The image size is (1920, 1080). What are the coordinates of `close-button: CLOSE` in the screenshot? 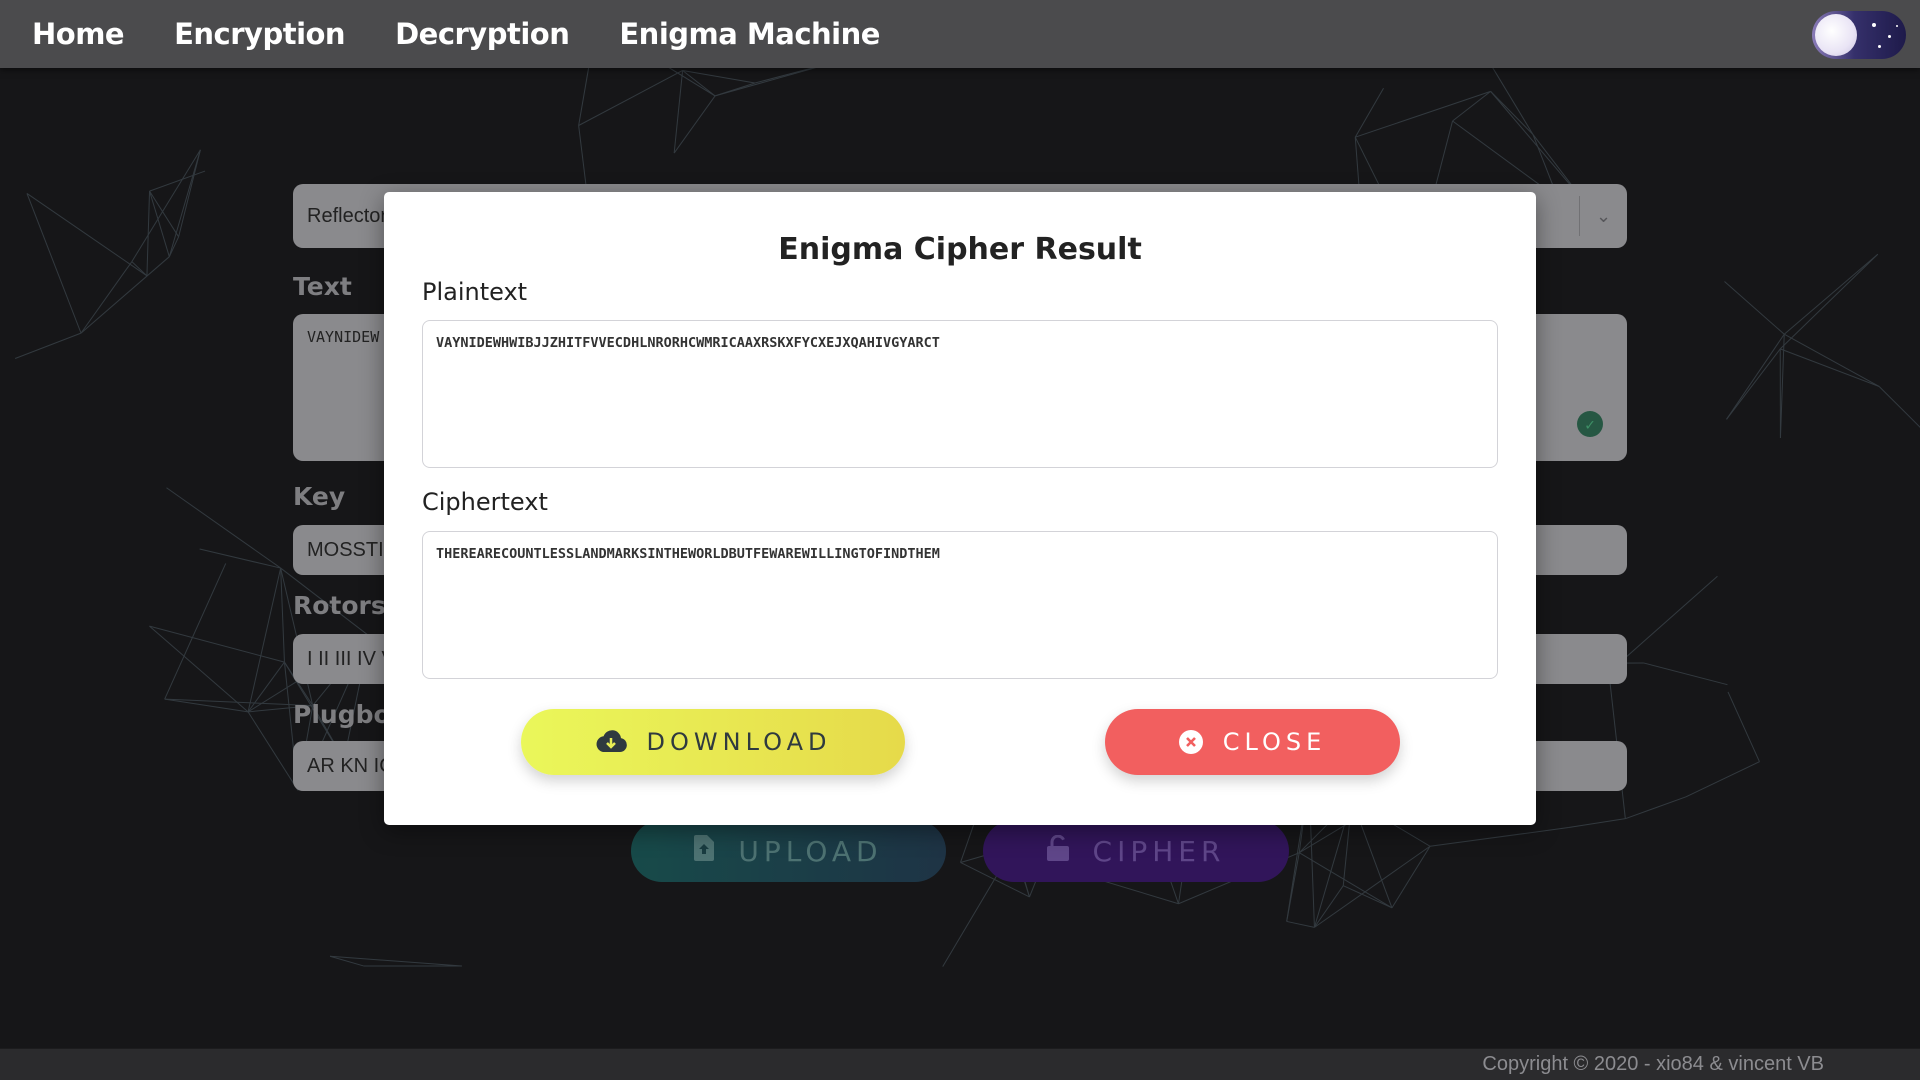 It's located at (1252, 742).